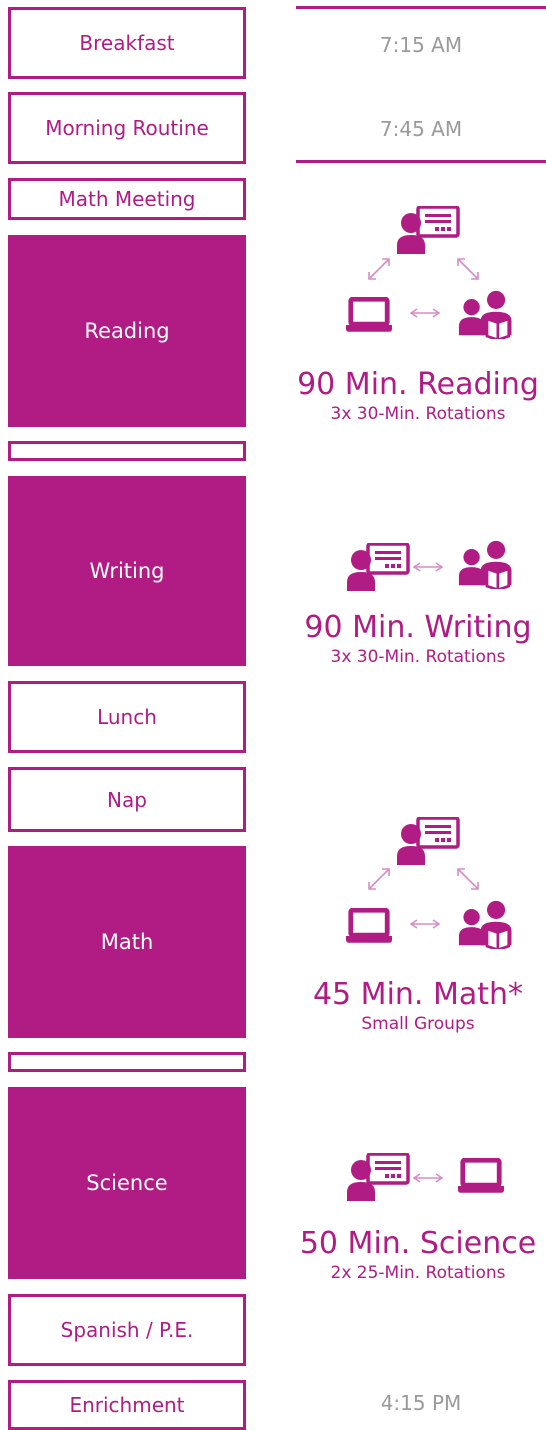 The image size is (546, 1430). I want to click on caption-writing: 90 Min. Writing 3x 30-Min. Rotations, so click(414, 639).